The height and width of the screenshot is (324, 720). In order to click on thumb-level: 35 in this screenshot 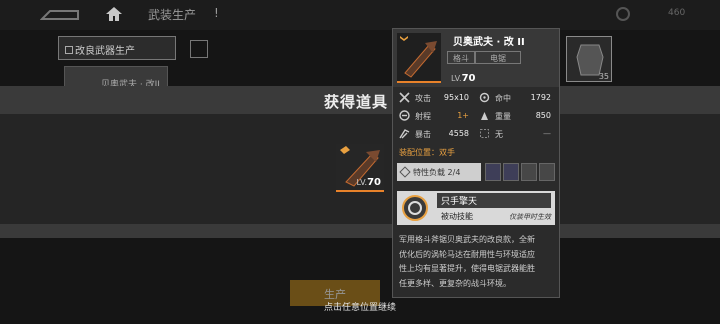, I will do `click(603, 76)`.